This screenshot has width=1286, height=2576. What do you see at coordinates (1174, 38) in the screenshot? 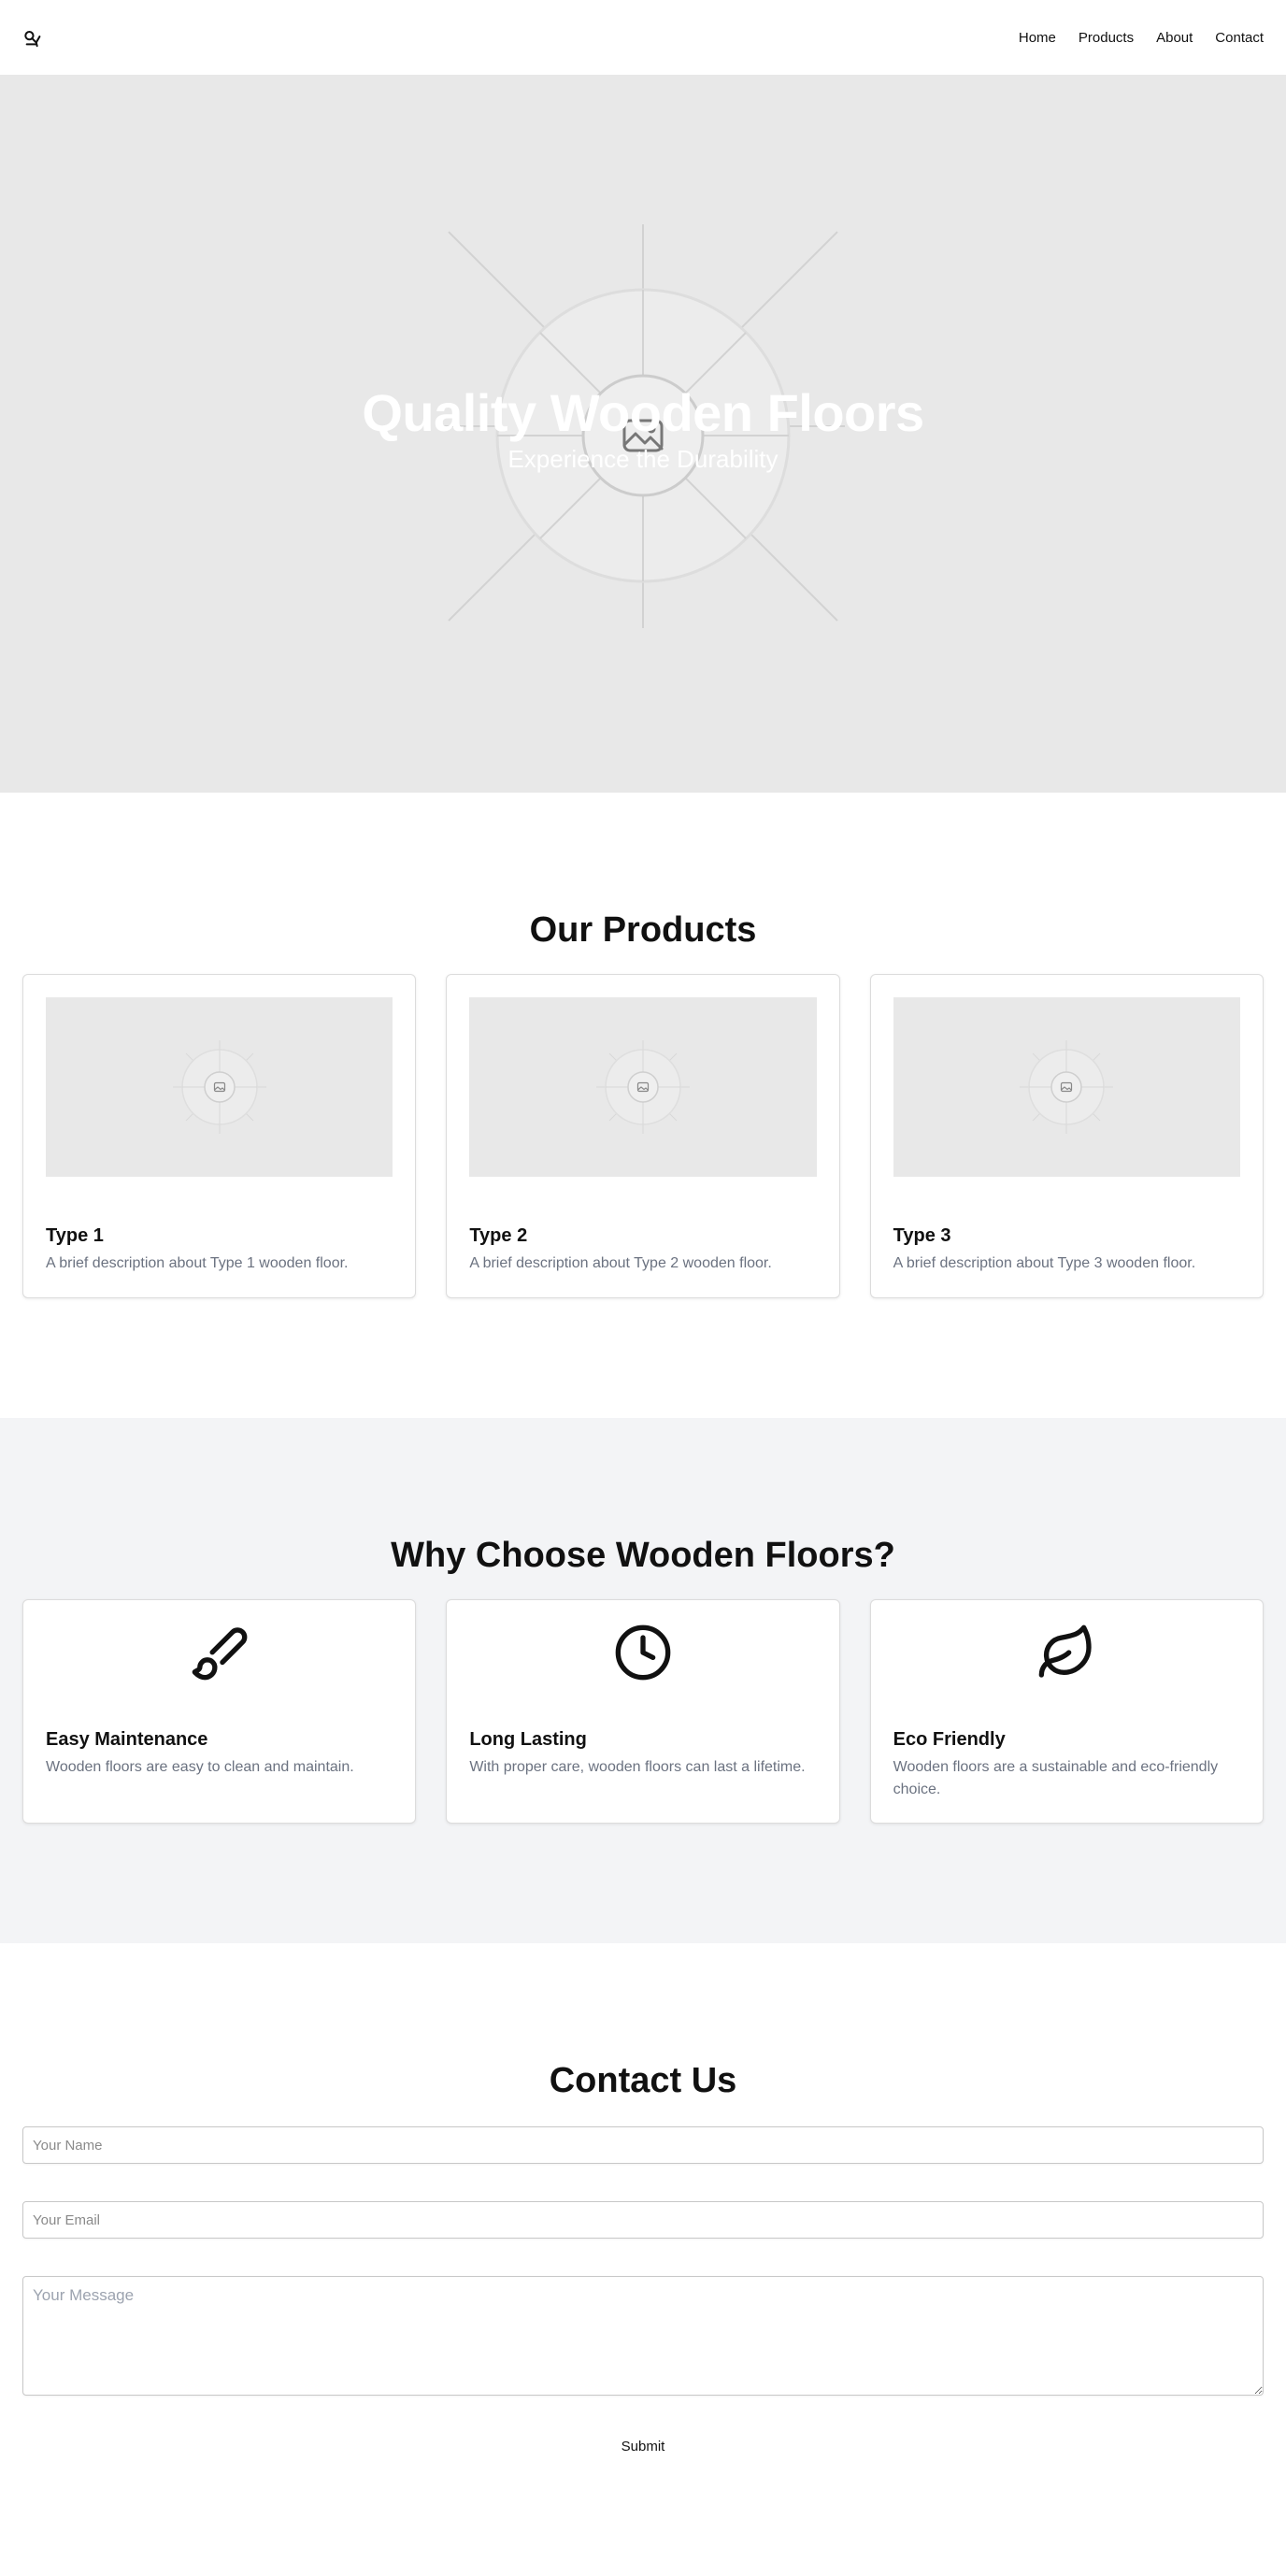
I see `nav-link-about: About` at bounding box center [1174, 38].